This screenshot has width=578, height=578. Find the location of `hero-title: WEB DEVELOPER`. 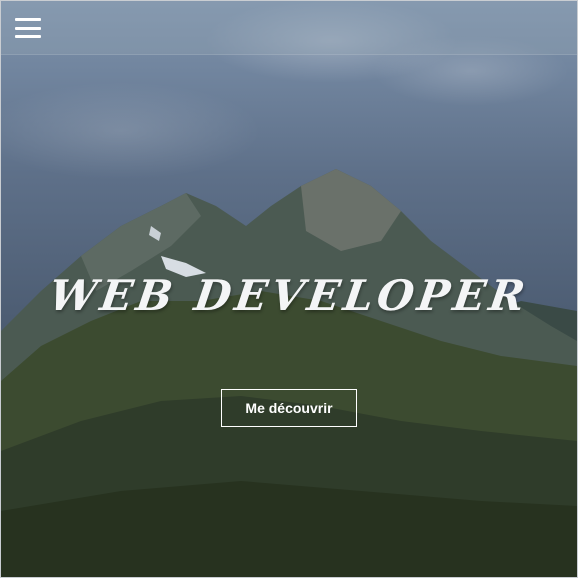

hero-title: WEB DEVELOPER is located at coordinates (289, 295).